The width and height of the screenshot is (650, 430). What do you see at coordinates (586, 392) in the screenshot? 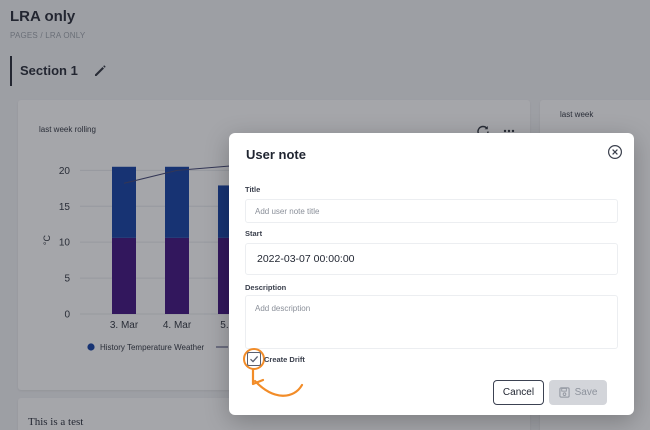
I see `save-button-label: Save` at bounding box center [586, 392].